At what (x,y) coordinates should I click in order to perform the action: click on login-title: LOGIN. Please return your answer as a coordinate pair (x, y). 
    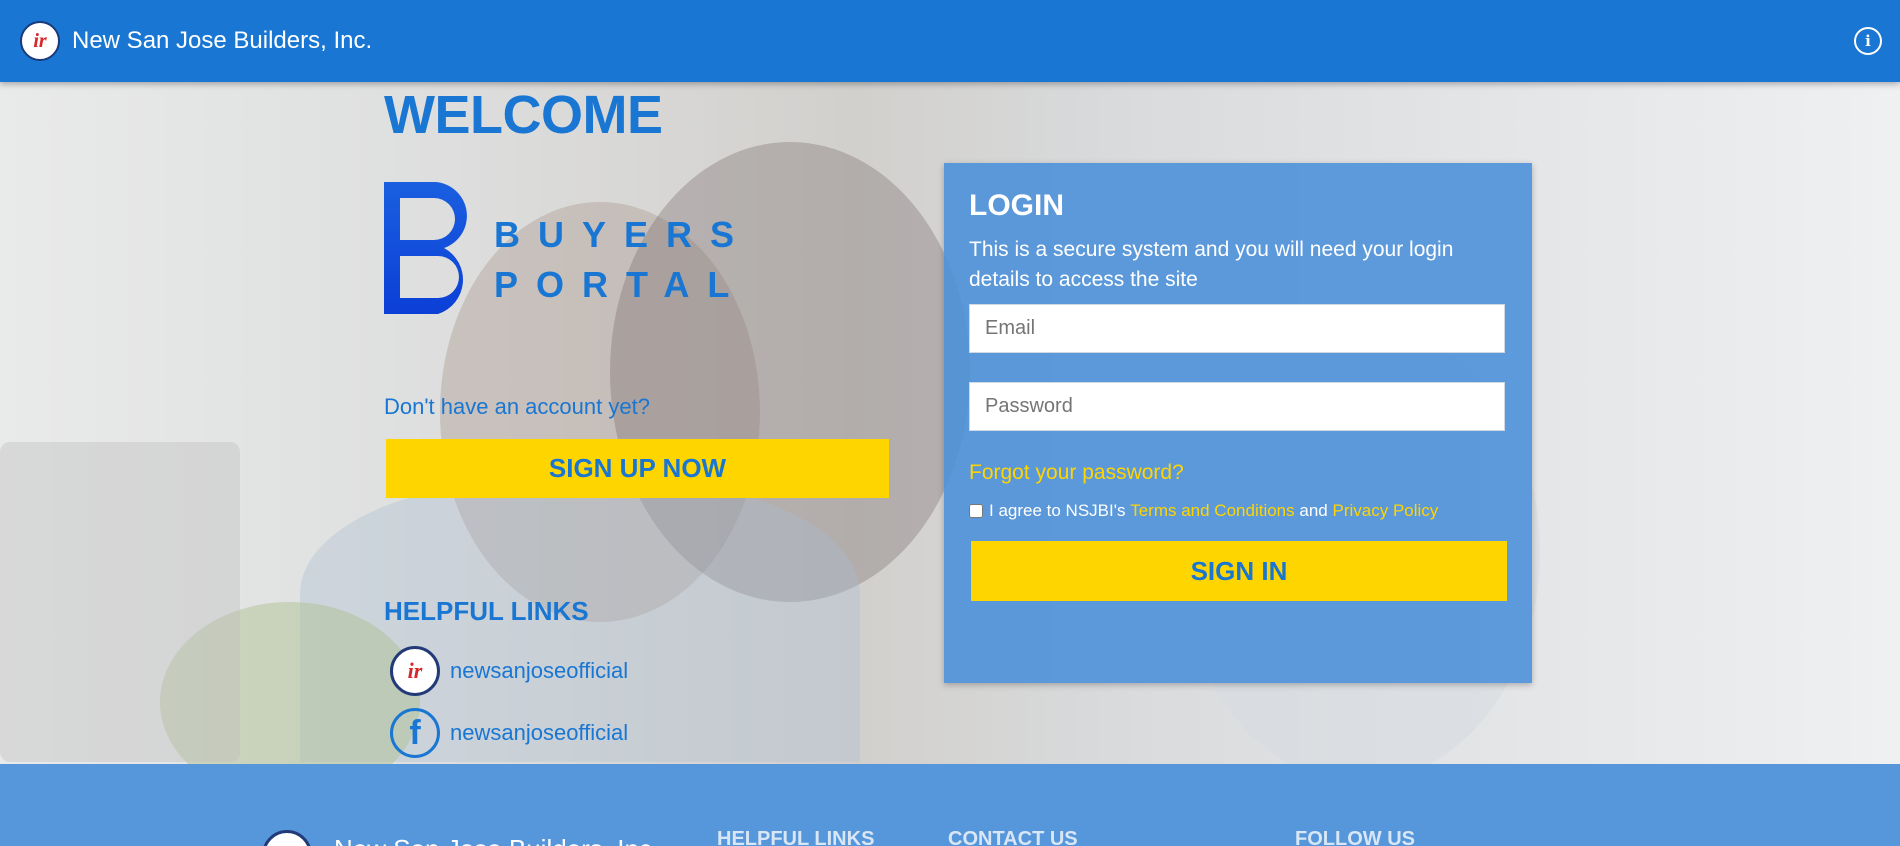
    Looking at the image, I should click on (1016, 205).